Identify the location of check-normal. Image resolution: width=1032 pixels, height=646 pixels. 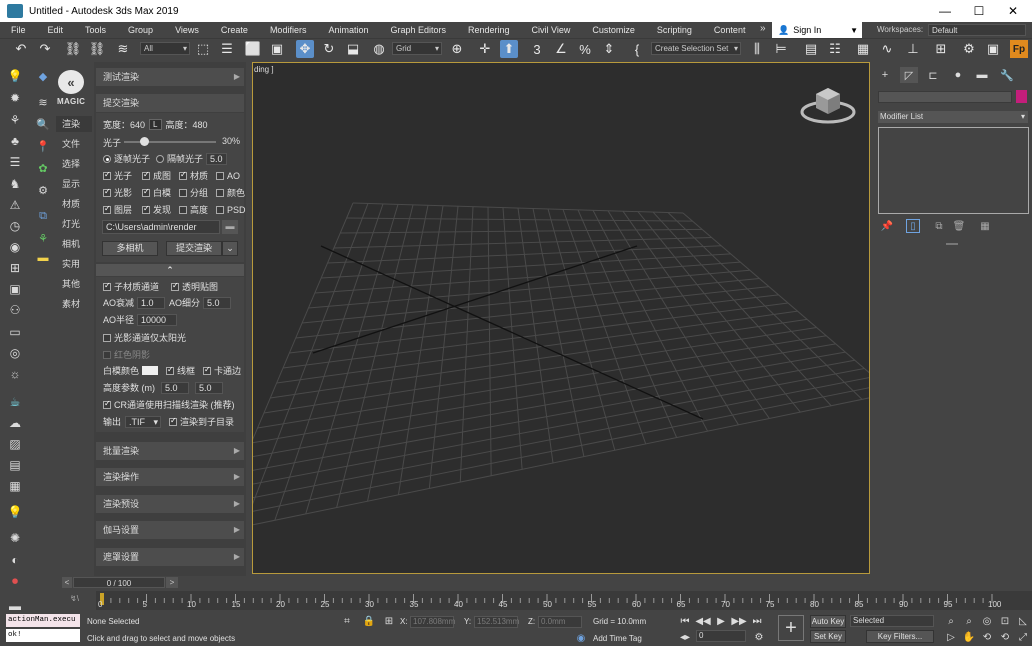
(146, 209).